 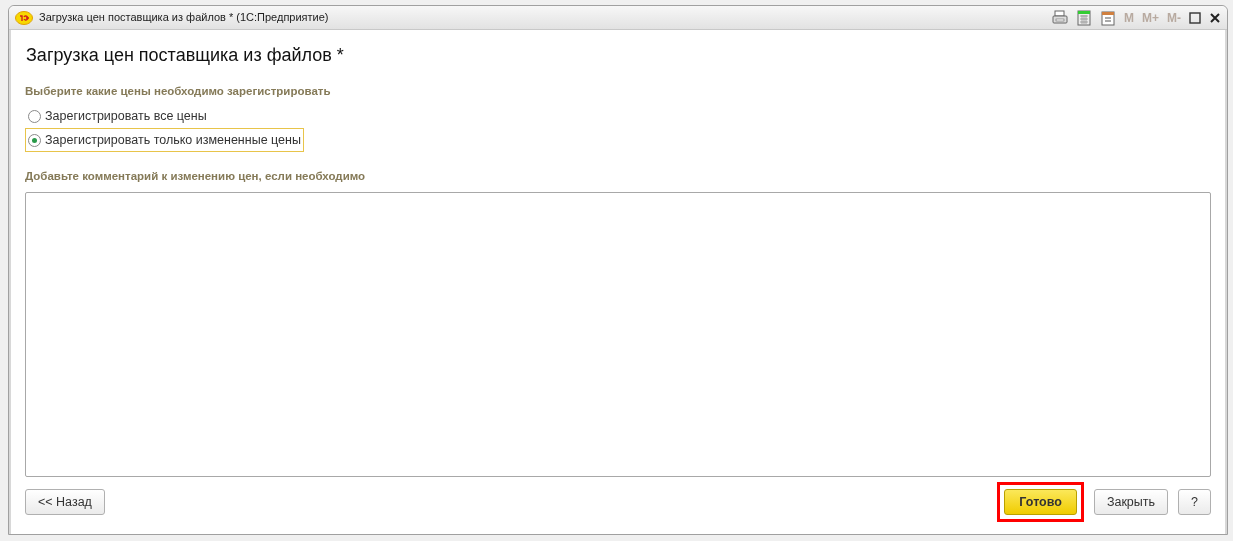 What do you see at coordinates (65, 502) in the screenshot?
I see `back-button: << Назад` at bounding box center [65, 502].